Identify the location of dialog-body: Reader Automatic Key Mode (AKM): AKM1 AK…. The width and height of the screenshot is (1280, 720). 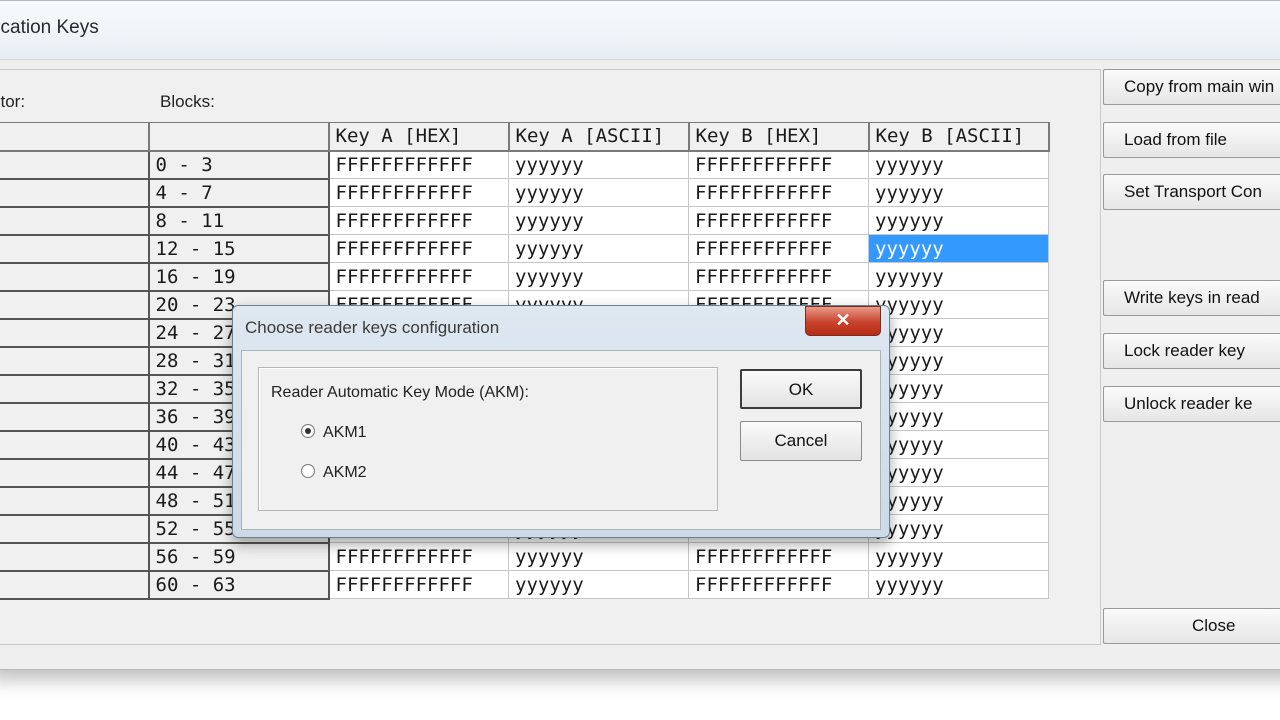
(561, 440).